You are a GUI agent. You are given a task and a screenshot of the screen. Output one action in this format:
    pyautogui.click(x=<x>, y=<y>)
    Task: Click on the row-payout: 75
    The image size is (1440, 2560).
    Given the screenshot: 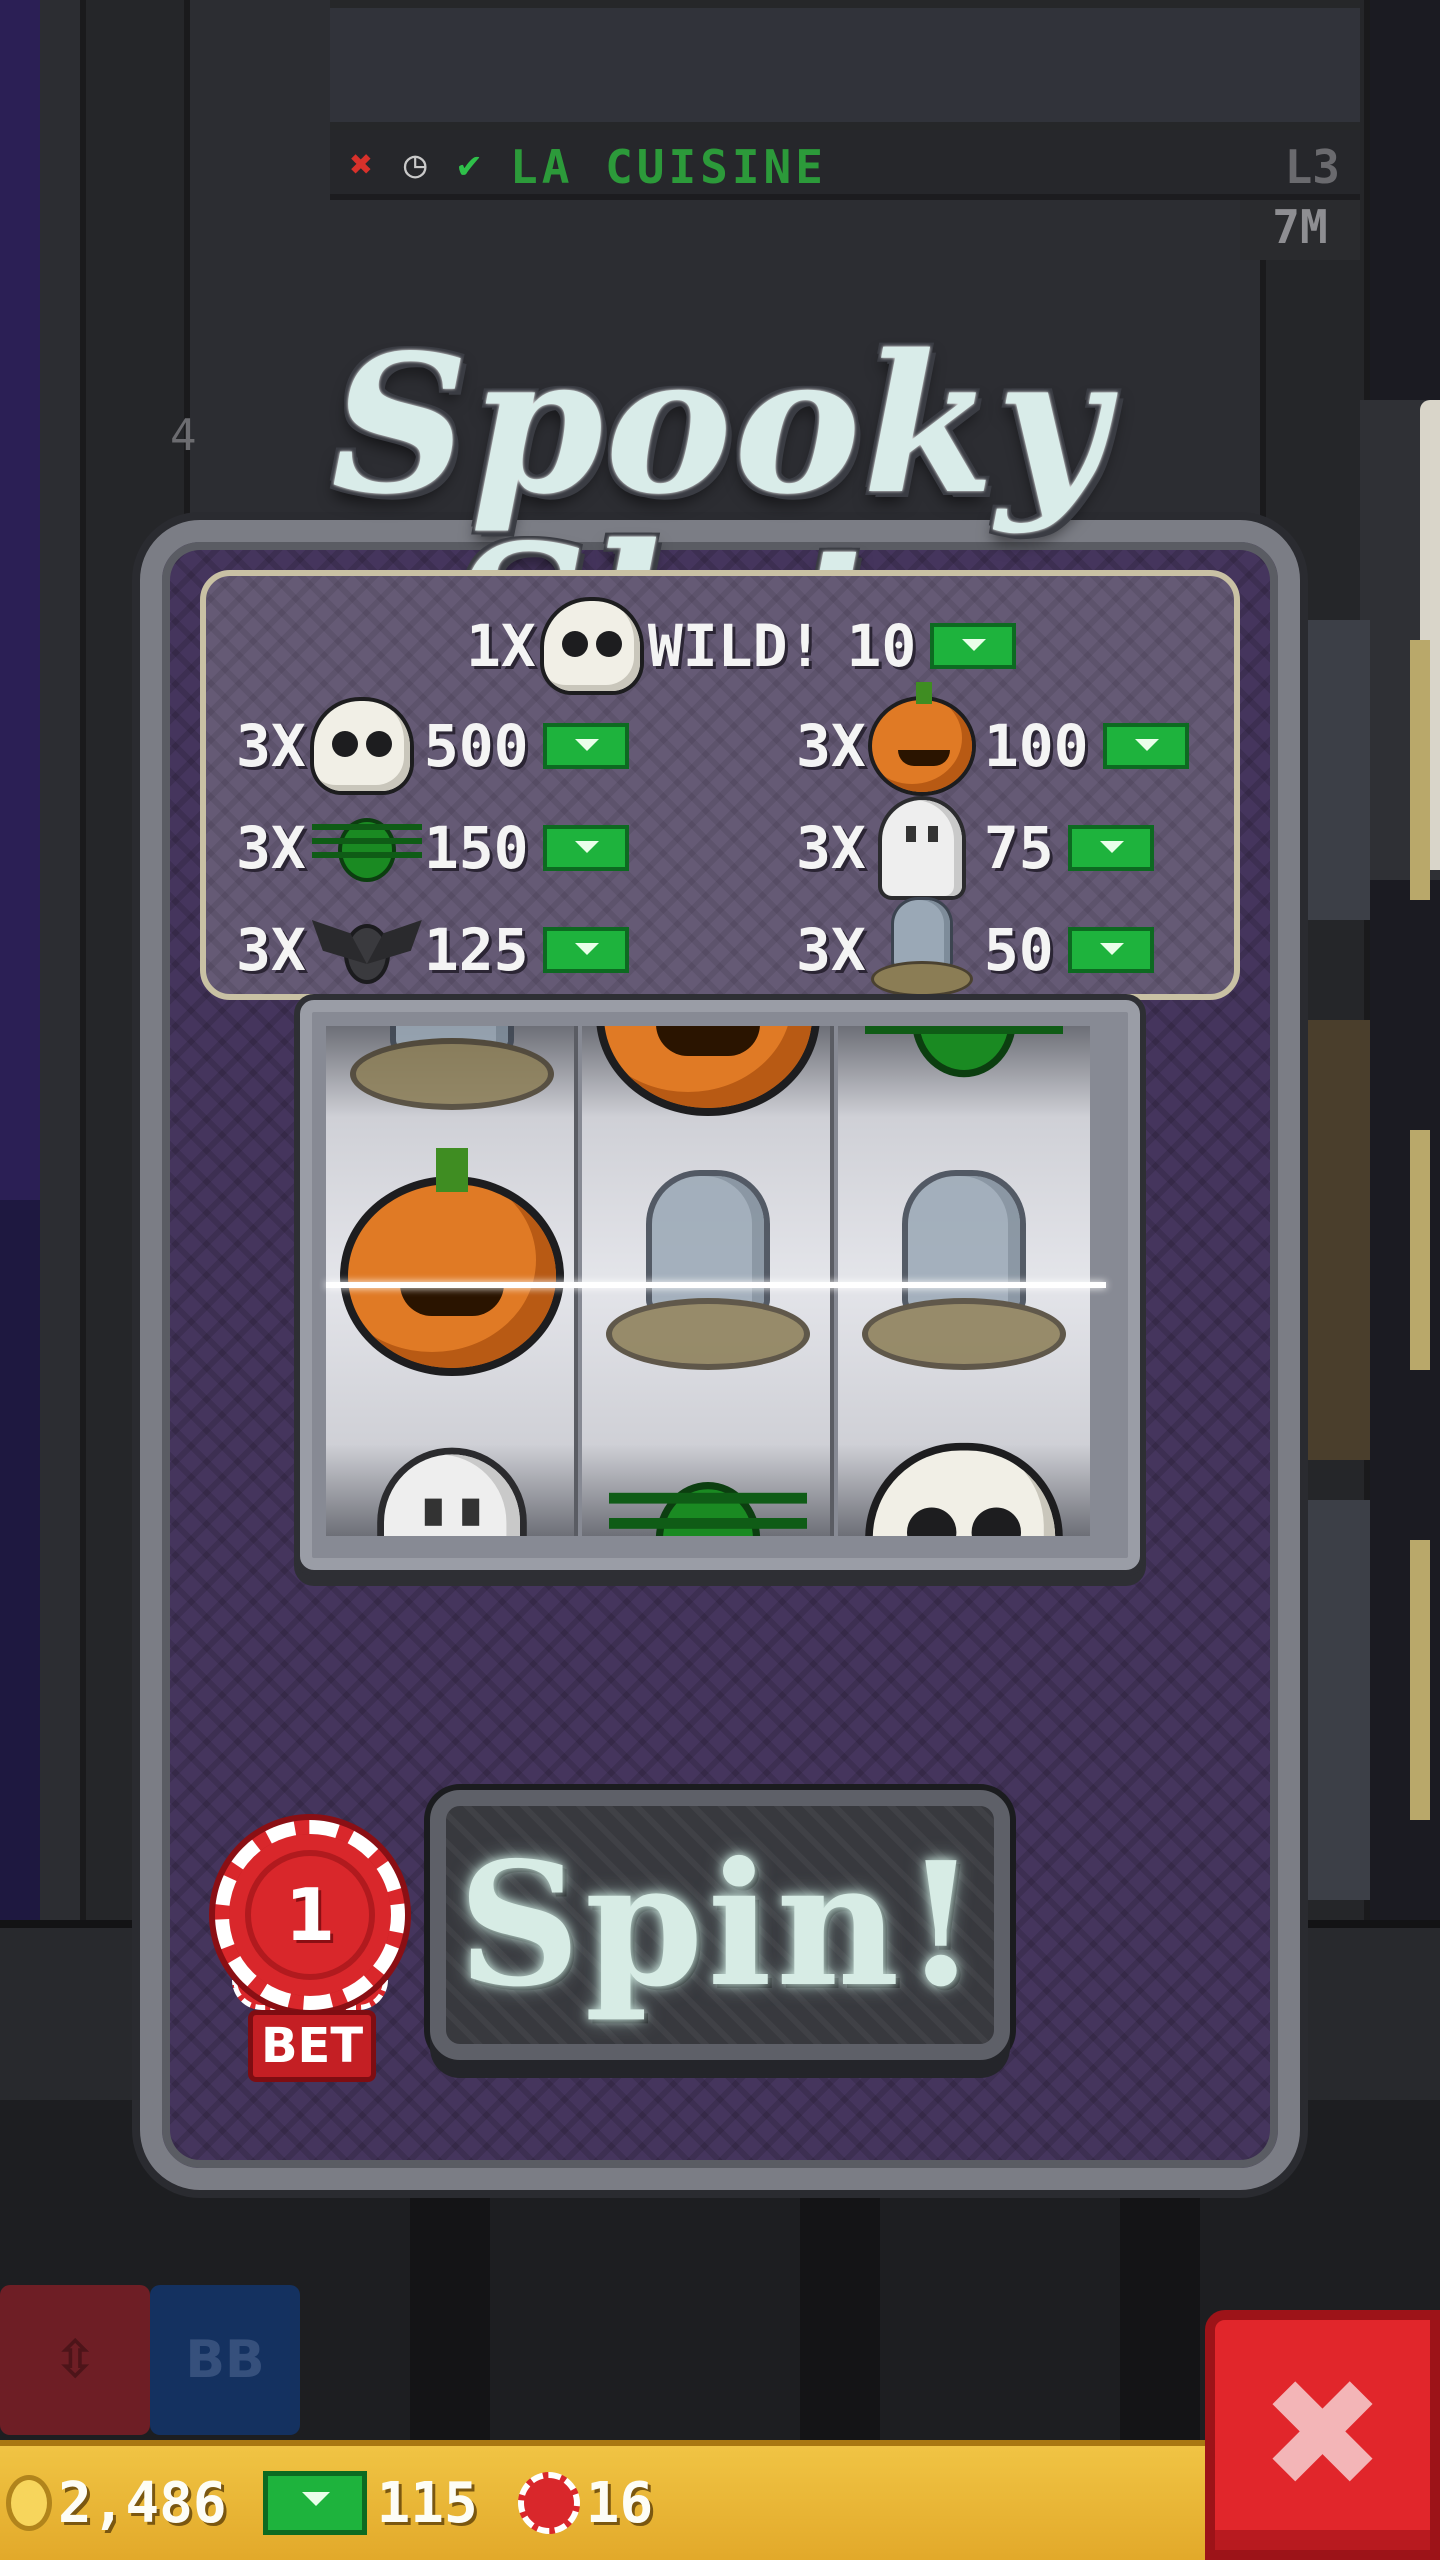 What is the action you would take?
    pyautogui.click(x=1018, y=848)
    